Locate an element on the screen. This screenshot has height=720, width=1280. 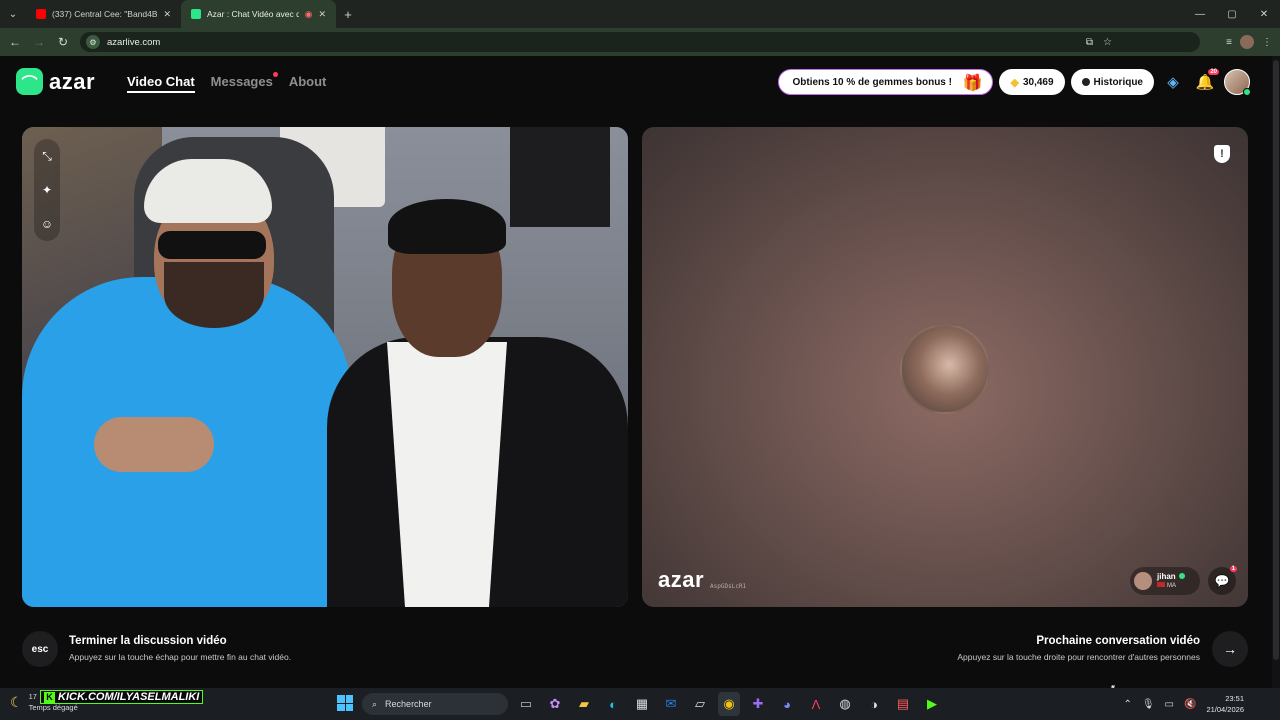
media-controls-icon: ≡ is located at coordinates (1229, 42).